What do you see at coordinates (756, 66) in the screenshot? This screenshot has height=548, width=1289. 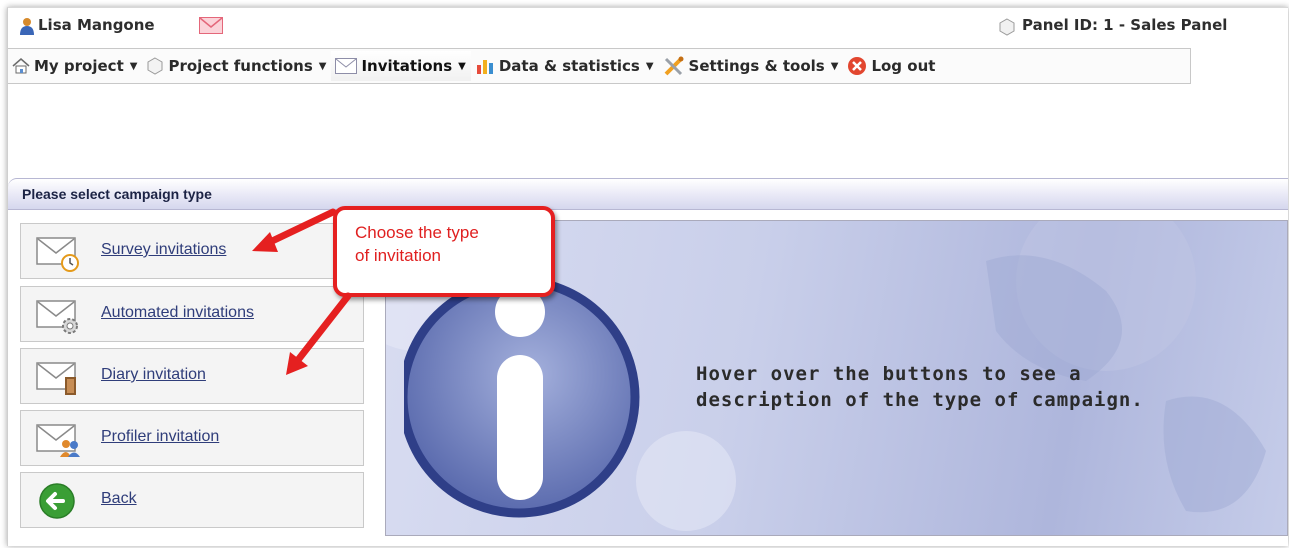 I see `menu-label: Settings & tools` at bounding box center [756, 66].